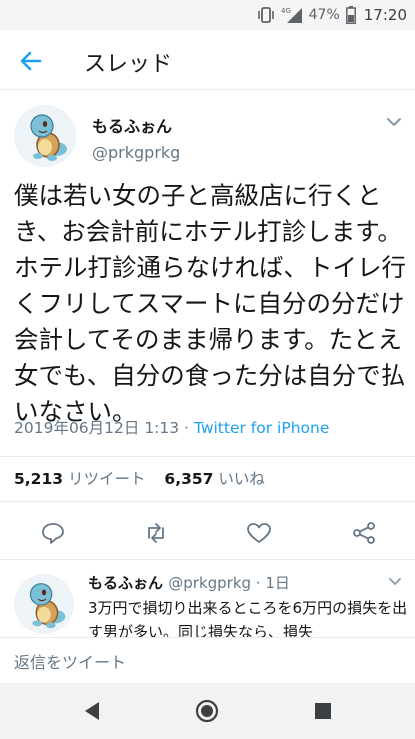 Image resolution: width=415 pixels, height=739 pixels. Describe the element at coordinates (136, 152) in the screenshot. I see `author-handle: @prkgprkg` at that location.